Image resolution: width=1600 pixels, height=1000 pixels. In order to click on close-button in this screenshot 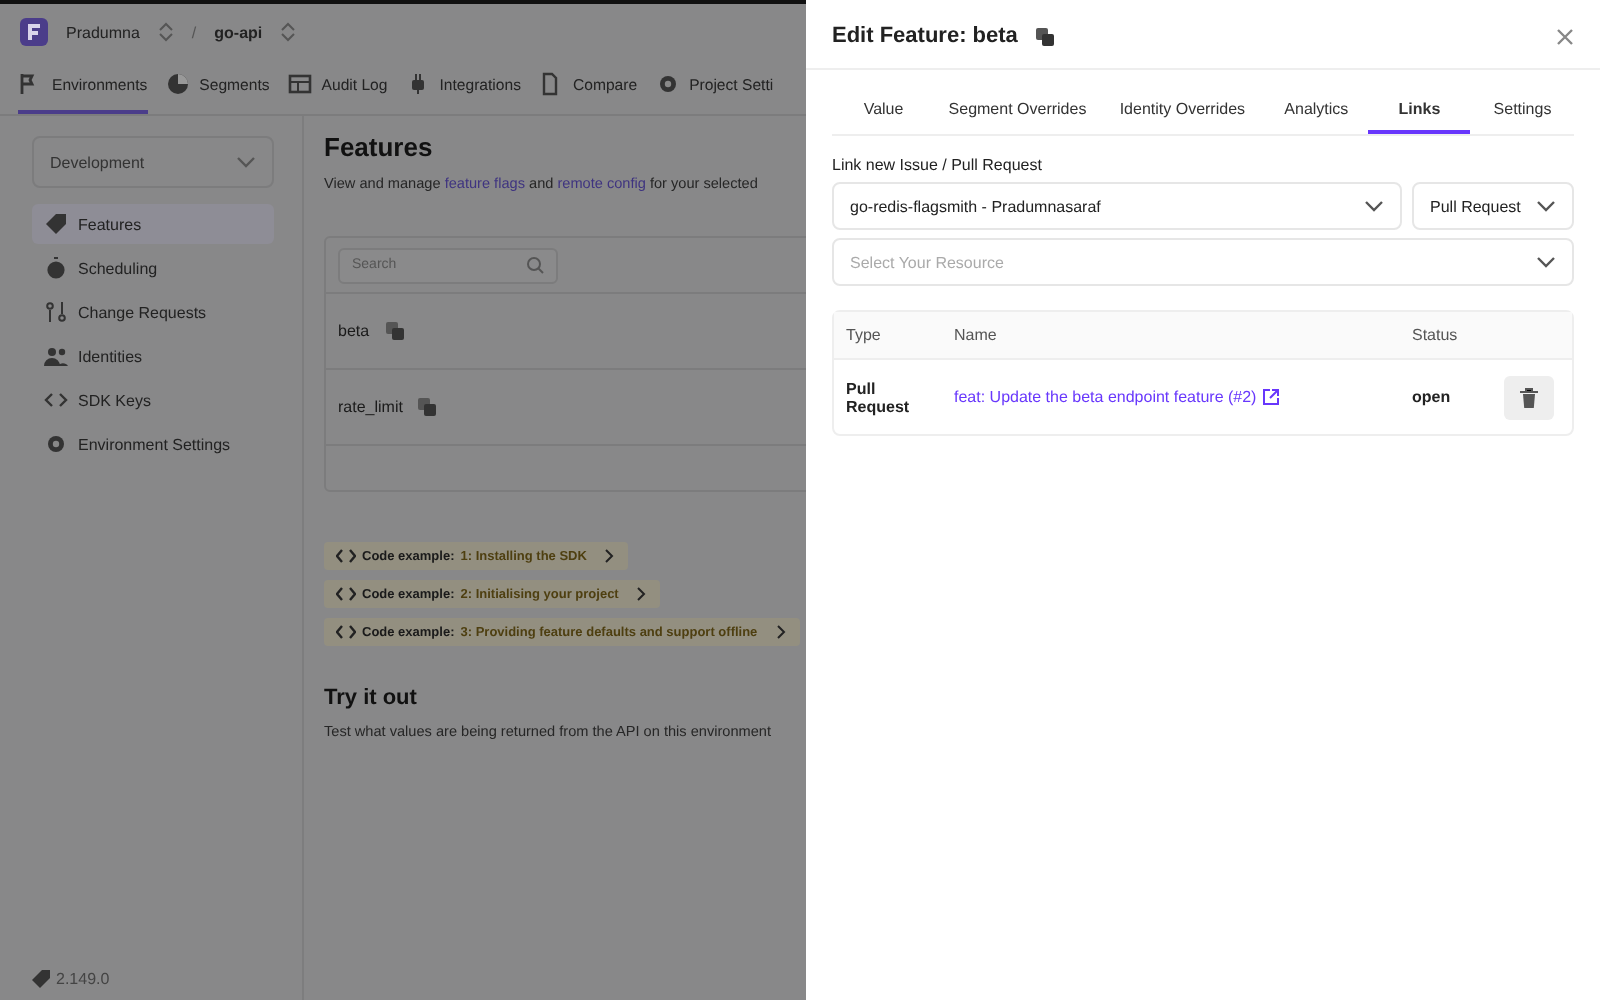, I will do `click(1565, 36)`.